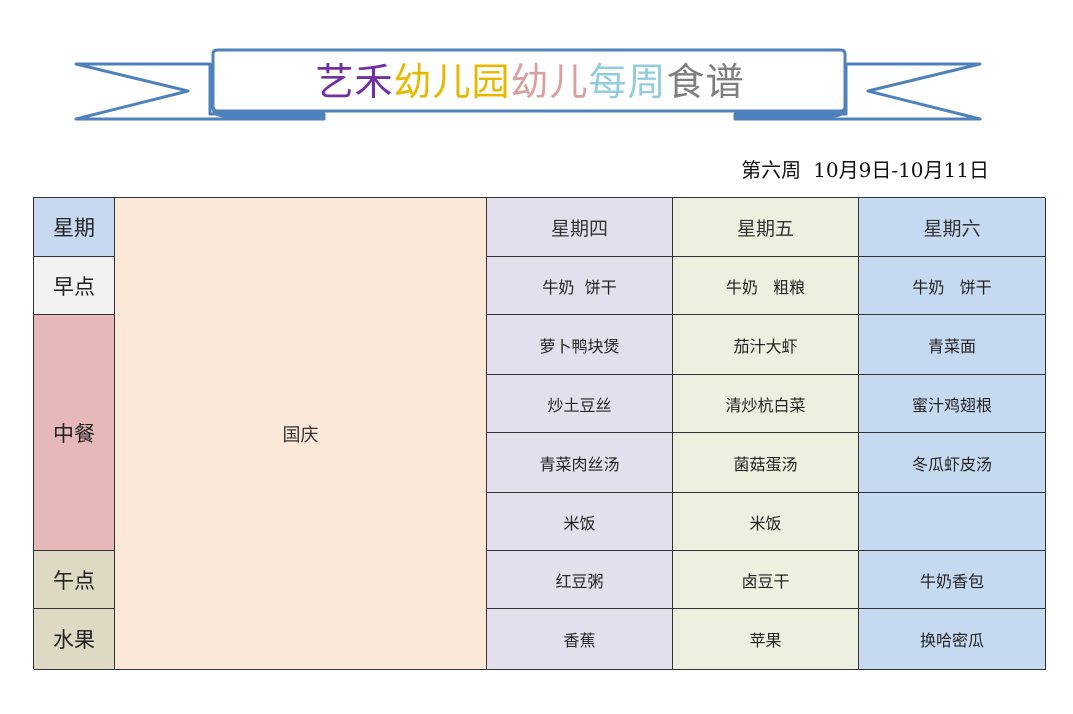  Describe the element at coordinates (952, 580) in the screenshot. I see `saturday-snack: 牛奶香包` at that location.